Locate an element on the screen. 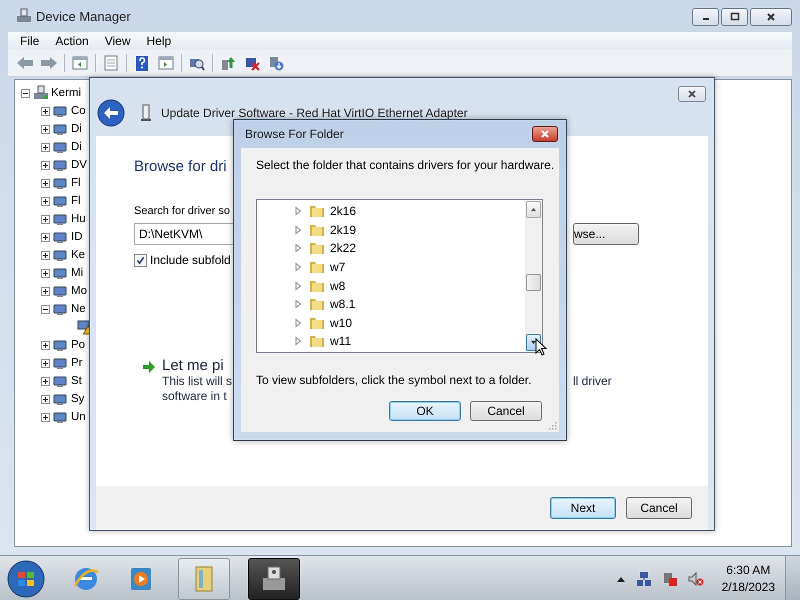 This screenshot has height=600, width=800. tree-item: Ne is located at coordinates (78, 309).